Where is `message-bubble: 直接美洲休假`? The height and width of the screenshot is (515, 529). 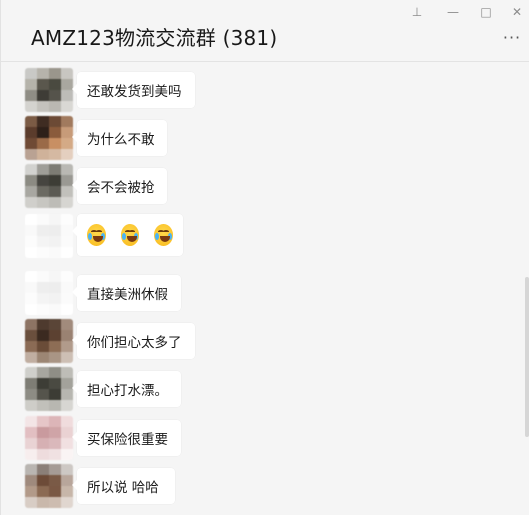
message-bubble: 直接美洲休假 is located at coordinates (126, 293).